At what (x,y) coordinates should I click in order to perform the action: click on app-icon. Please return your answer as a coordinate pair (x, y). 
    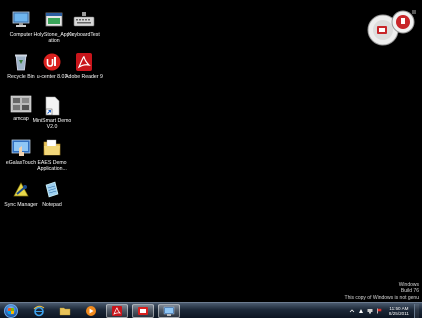
    Looking at the image, I should click on (143, 311).